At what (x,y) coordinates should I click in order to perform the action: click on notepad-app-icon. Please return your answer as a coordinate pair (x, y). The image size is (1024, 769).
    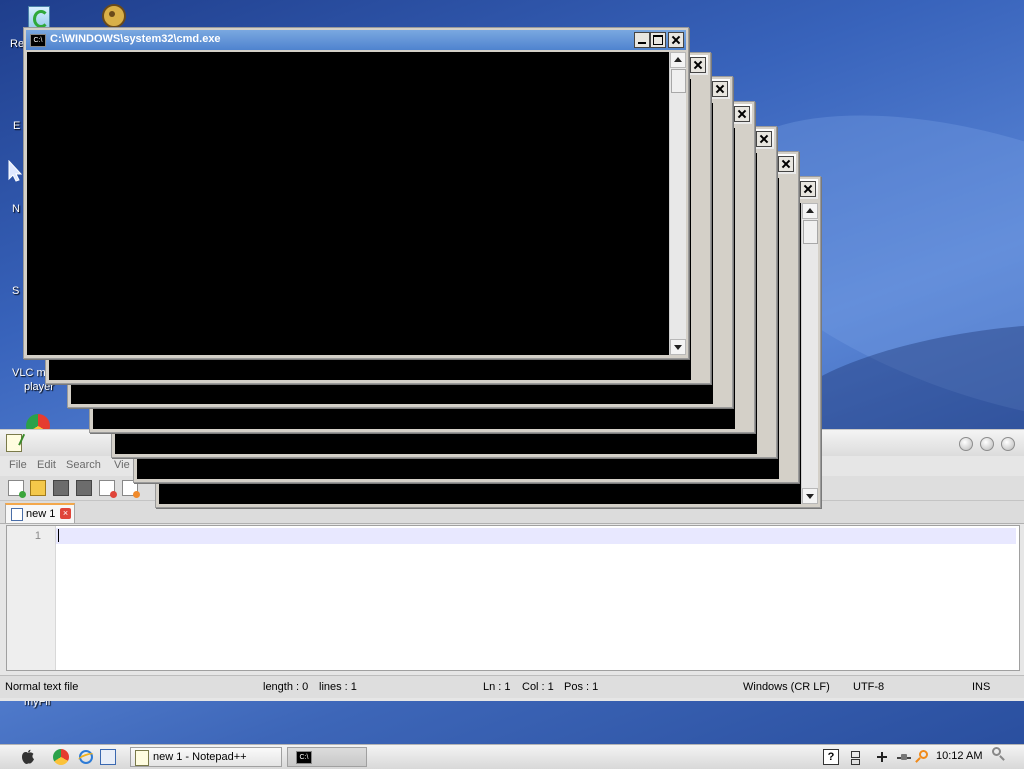
    Looking at the image, I should click on (14, 443).